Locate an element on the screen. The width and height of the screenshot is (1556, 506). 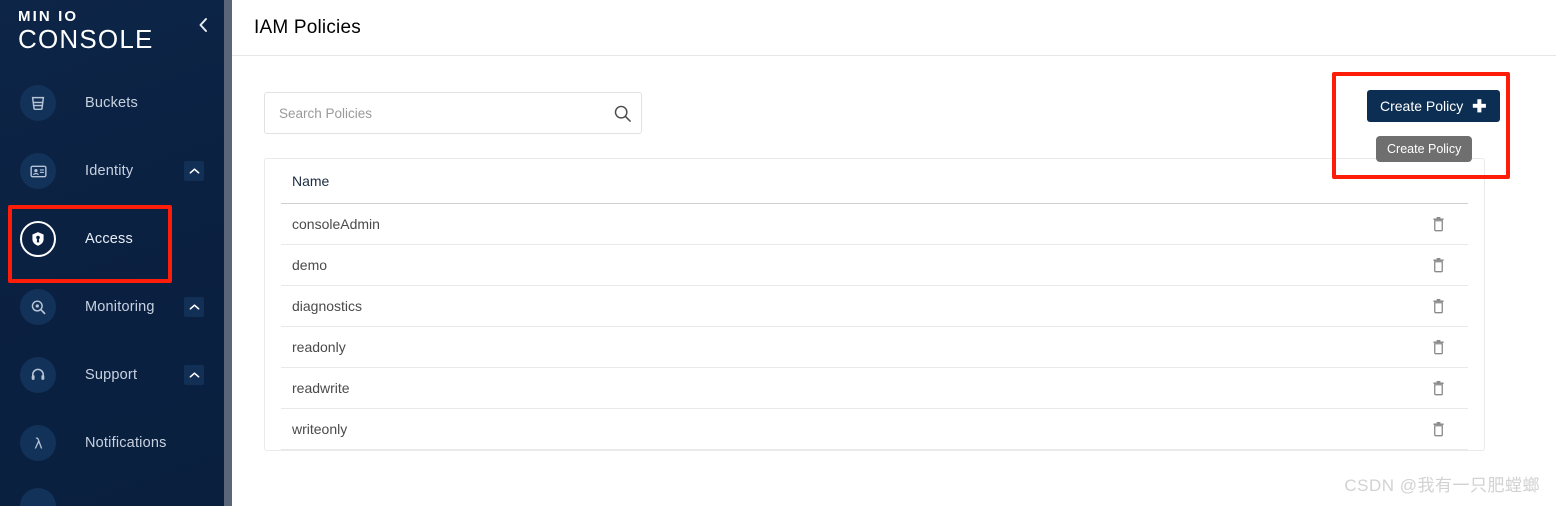
search-input is located at coordinates (434, 113).